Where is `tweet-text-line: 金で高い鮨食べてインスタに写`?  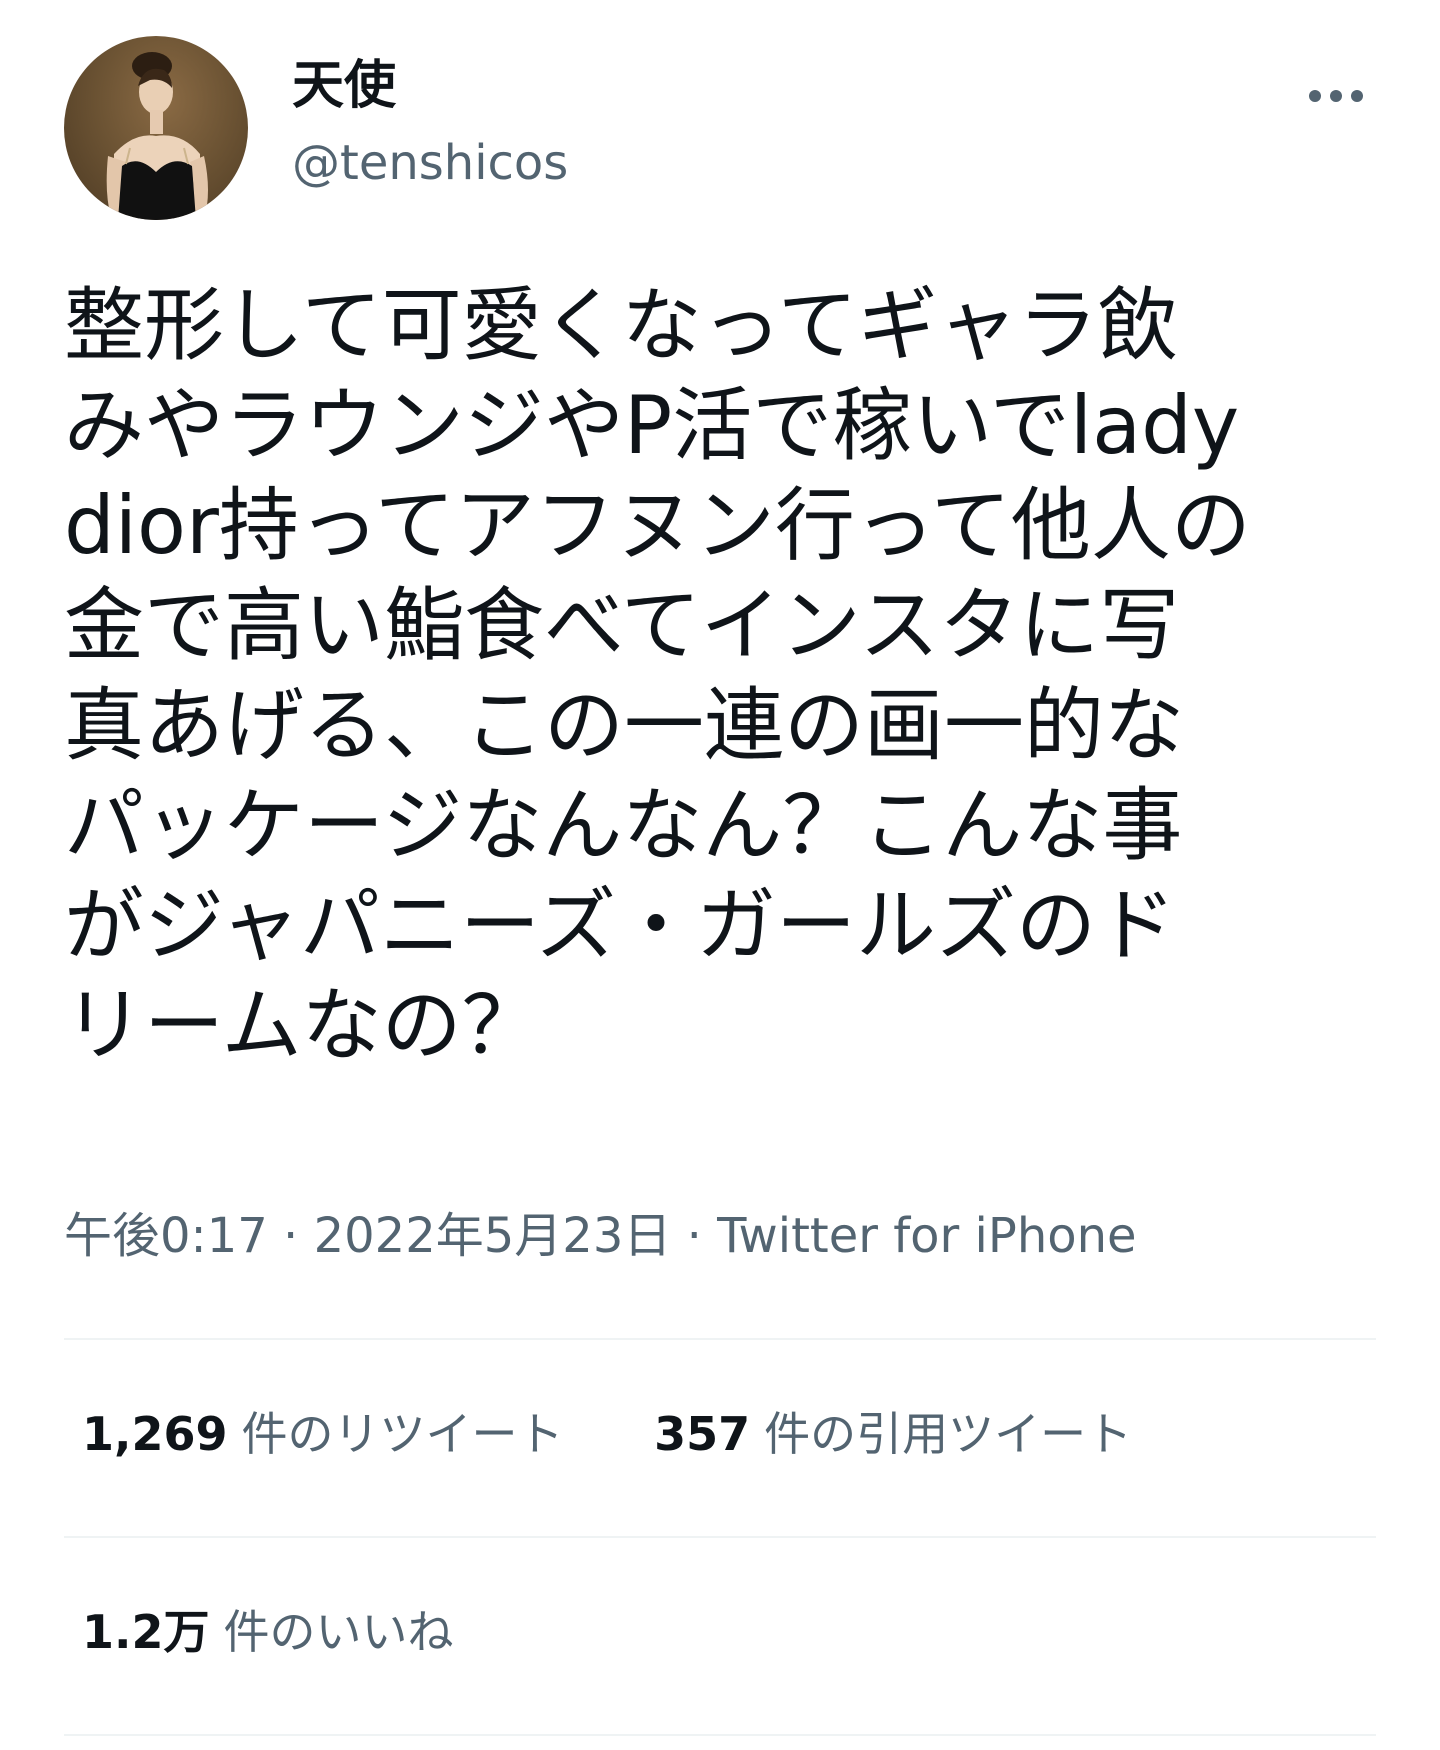
tweet-text-line: 金で高い鮨食べてインスタに写 is located at coordinates (622, 625).